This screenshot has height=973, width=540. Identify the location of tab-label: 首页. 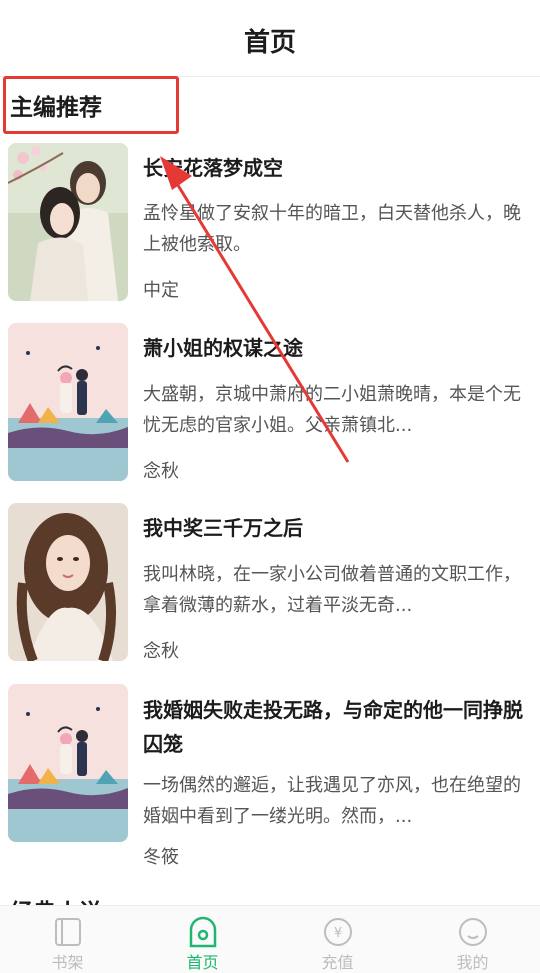
(202, 962).